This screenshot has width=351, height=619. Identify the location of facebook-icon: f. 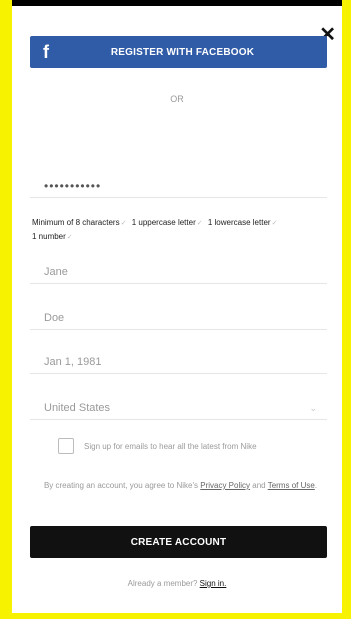
(46, 51).